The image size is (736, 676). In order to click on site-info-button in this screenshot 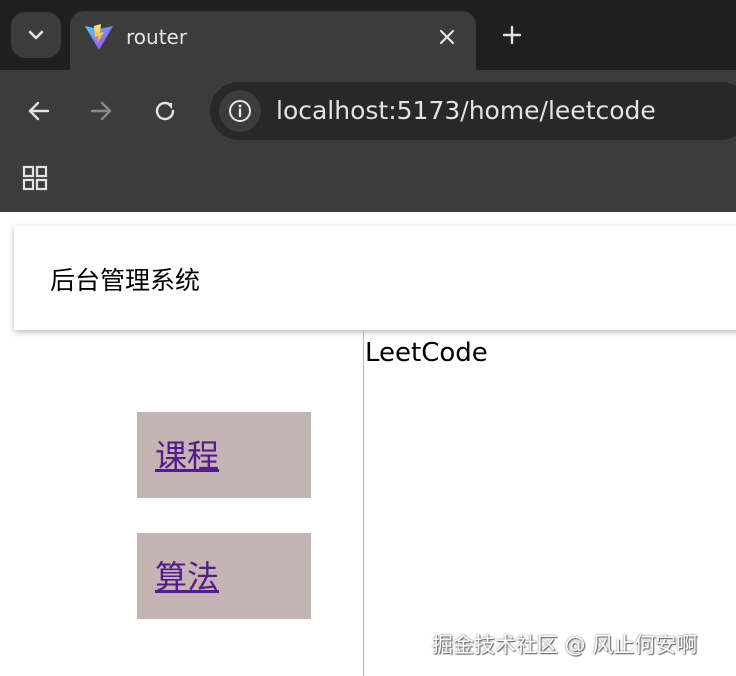, I will do `click(240, 111)`.